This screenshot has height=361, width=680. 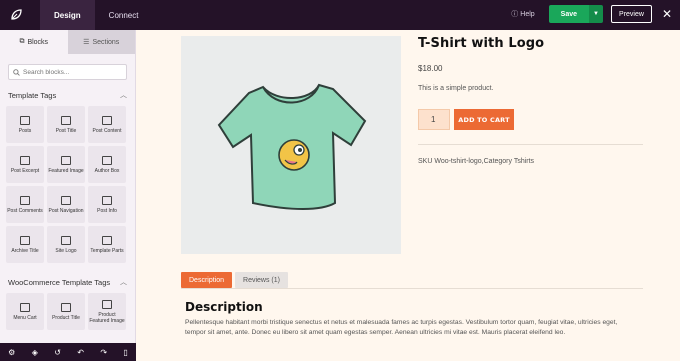 What do you see at coordinates (530, 144) in the screenshot?
I see `divider` at bounding box center [530, 144].